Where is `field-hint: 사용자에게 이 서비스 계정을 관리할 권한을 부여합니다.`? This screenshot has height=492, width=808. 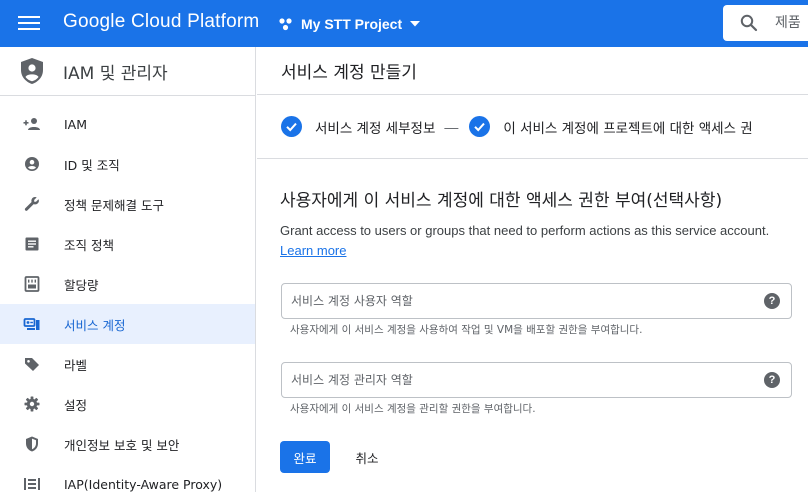
field-hint: 사용자에게 이 서비스 계정을 관리할 권한을 부여합니다. is located at coordinates (413, 409).